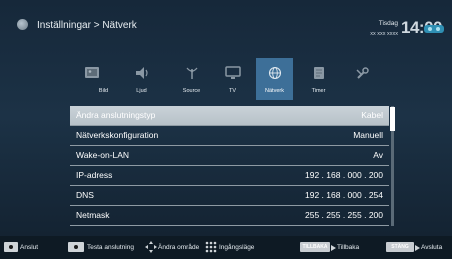  Describe the element at coordinates (87, 25) in the screenshot. I see `breadcrumb: Inställningar > Nätverk` at that location.